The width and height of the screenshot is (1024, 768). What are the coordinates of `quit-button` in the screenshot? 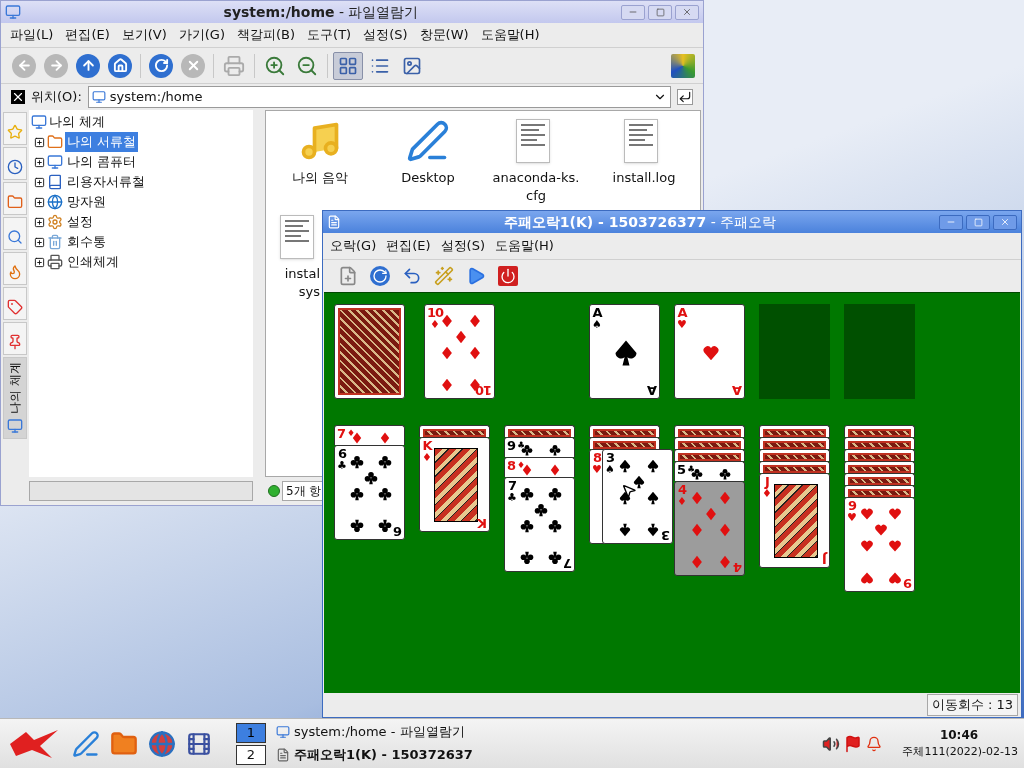 It's located at (508, 276).